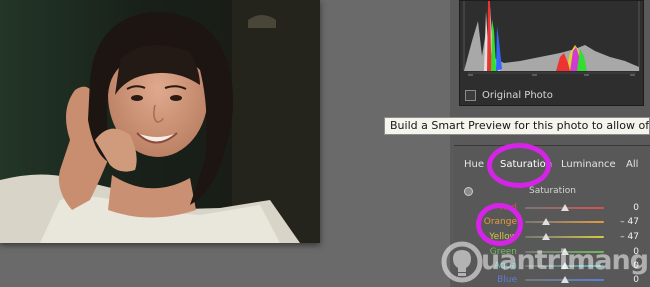  I want to click on slider-thumb-red, so click(564, 207).